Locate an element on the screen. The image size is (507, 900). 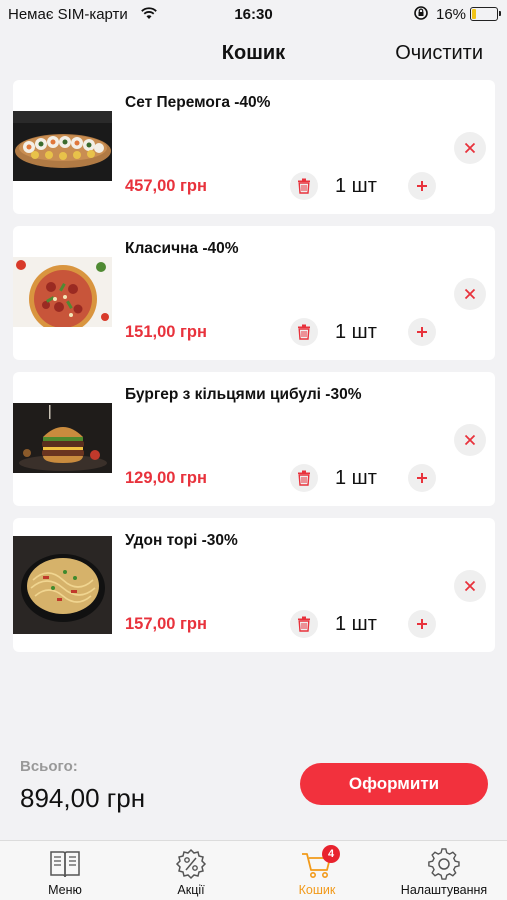
status-bar: Немає SIM-карти 16:30 16% is located at coordinates (253, 15).